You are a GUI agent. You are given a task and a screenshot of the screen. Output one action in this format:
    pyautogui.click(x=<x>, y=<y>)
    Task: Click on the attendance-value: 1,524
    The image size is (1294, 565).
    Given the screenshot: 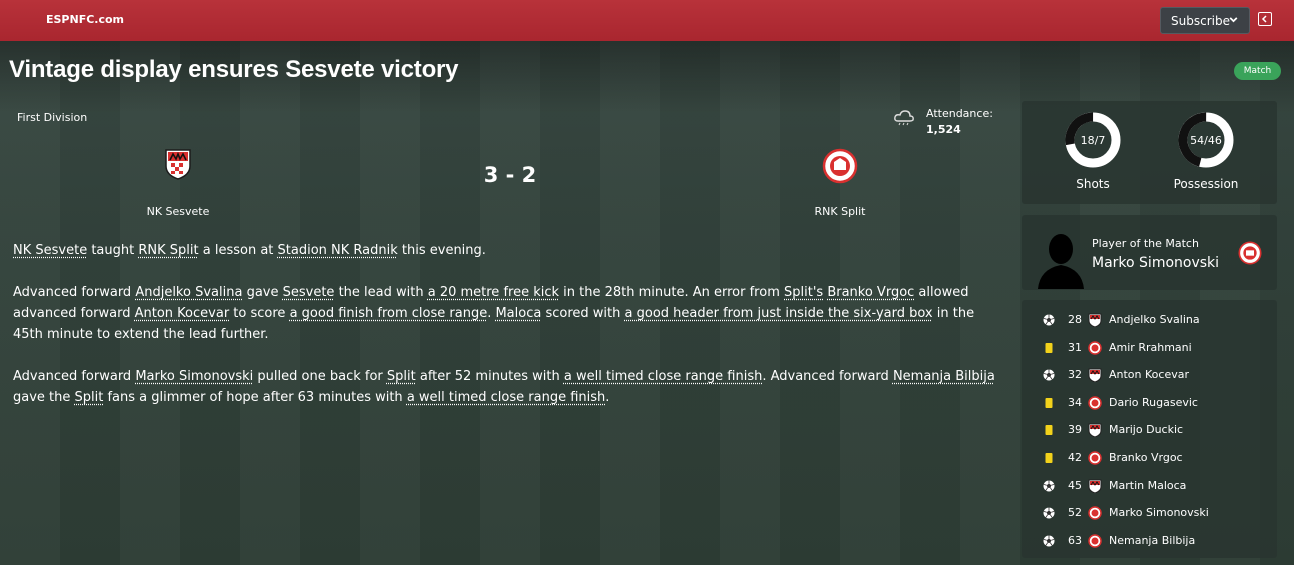 What is the action you would take?
    pyautogui.click(x=943, y=129)
    